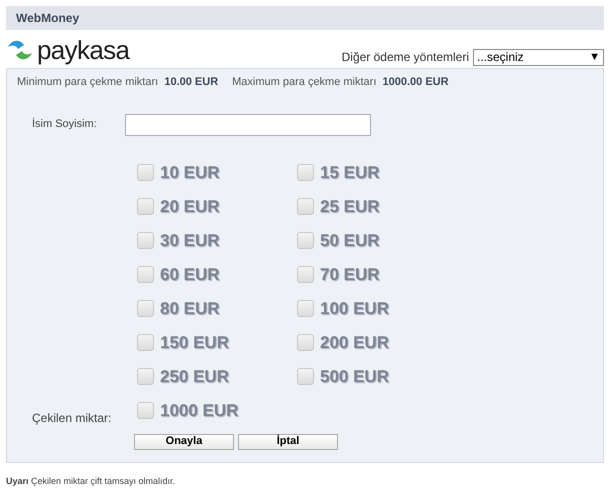  Describe the element at coordinates (340, 82) in the screenshot. I see `limit-text: Maximum para çekme miktarı 1000.00 EUR` at that location.